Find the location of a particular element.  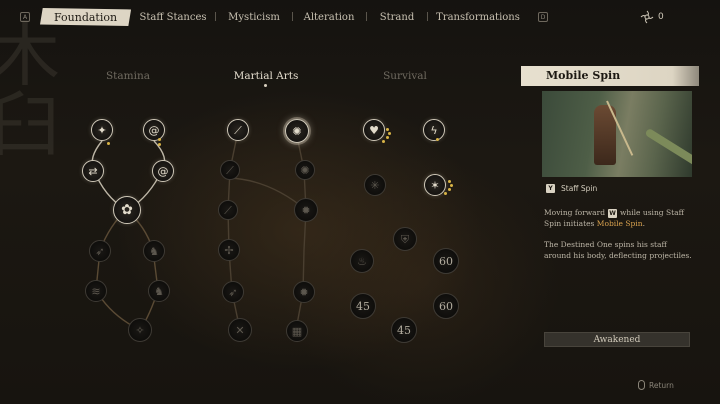

skill-node-stamina-4: @ is located at coordinates (163, 171).